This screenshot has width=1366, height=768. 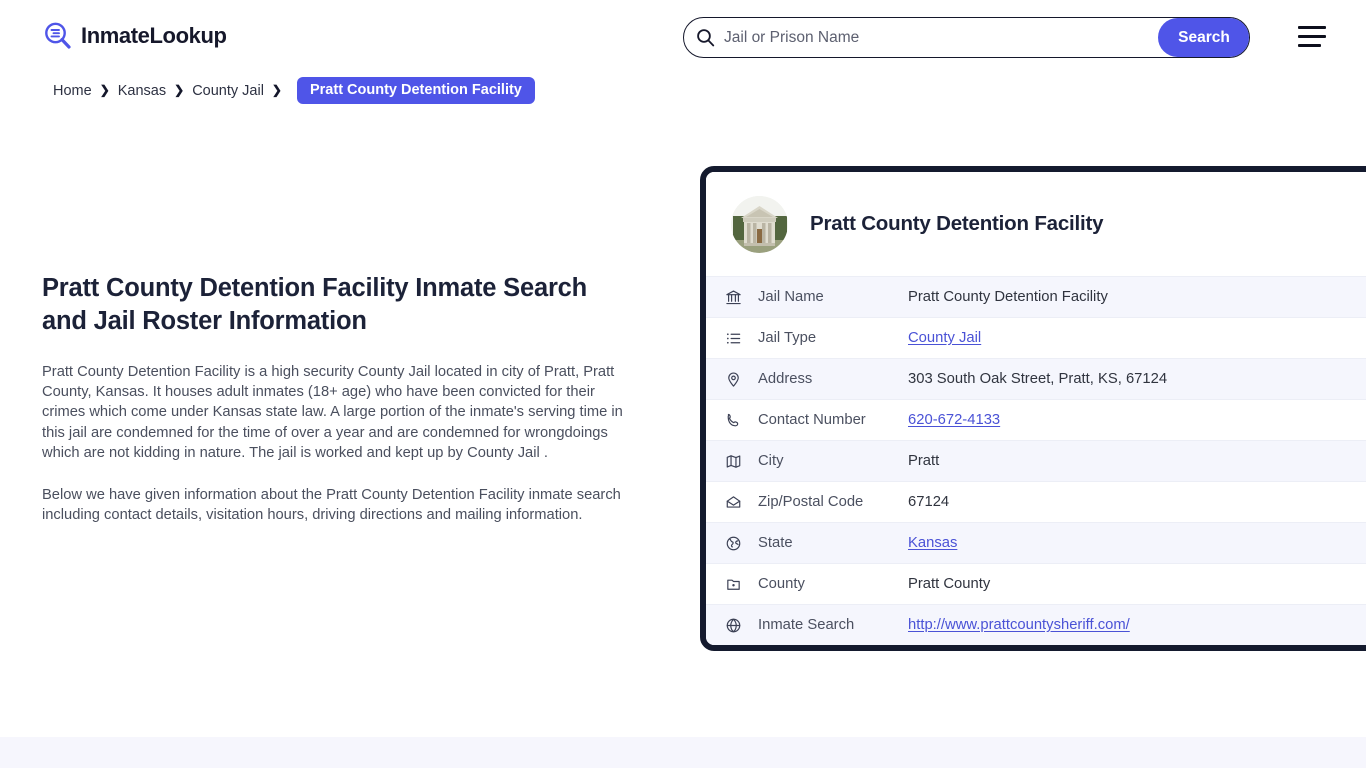 I want to click on search-bar: Search, so click(x=966, y=37).